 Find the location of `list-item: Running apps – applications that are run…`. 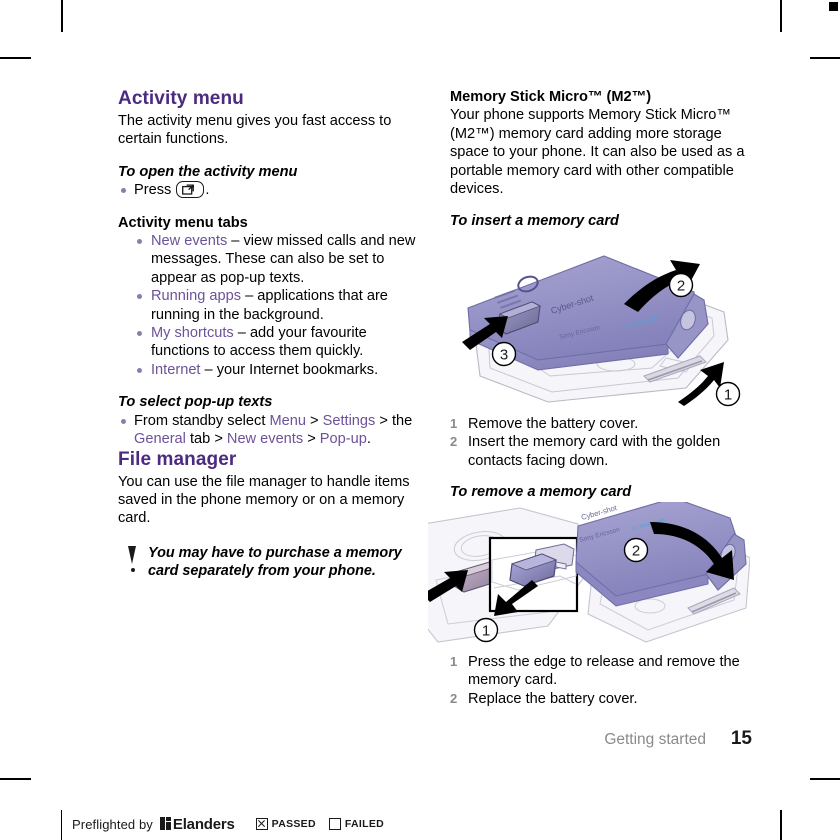

list-item: Running apps – applications that are run… is located at coordinates (277, 305).